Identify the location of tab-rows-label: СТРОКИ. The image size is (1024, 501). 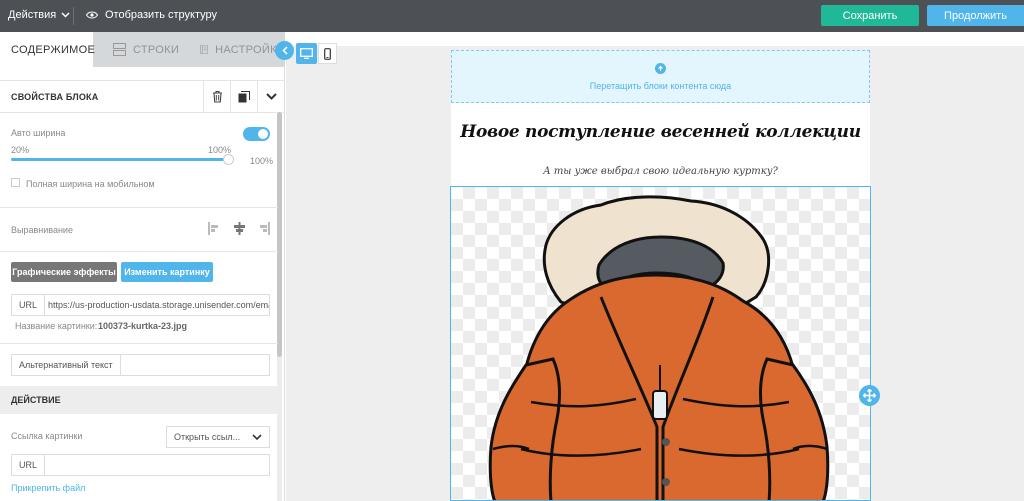
(156, 49).